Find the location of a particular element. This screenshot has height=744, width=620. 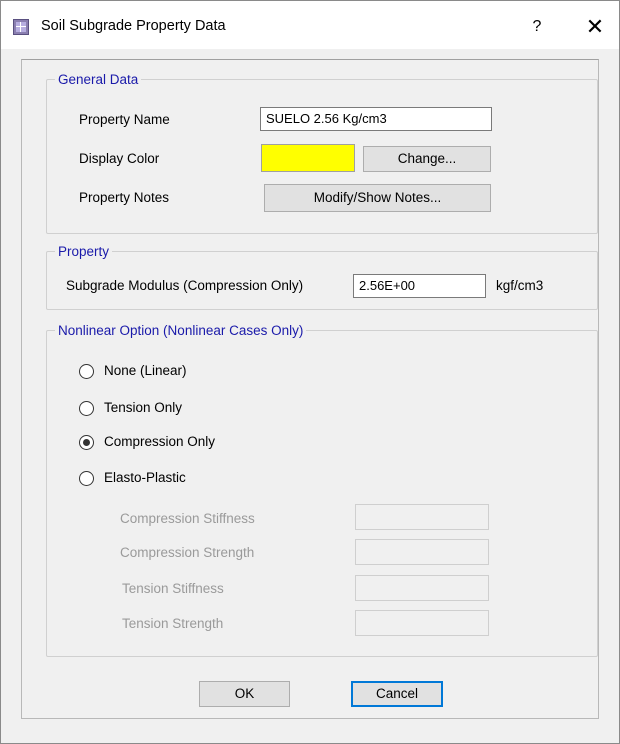

property-name-label: Property Name is located at coordinates (124, 119).